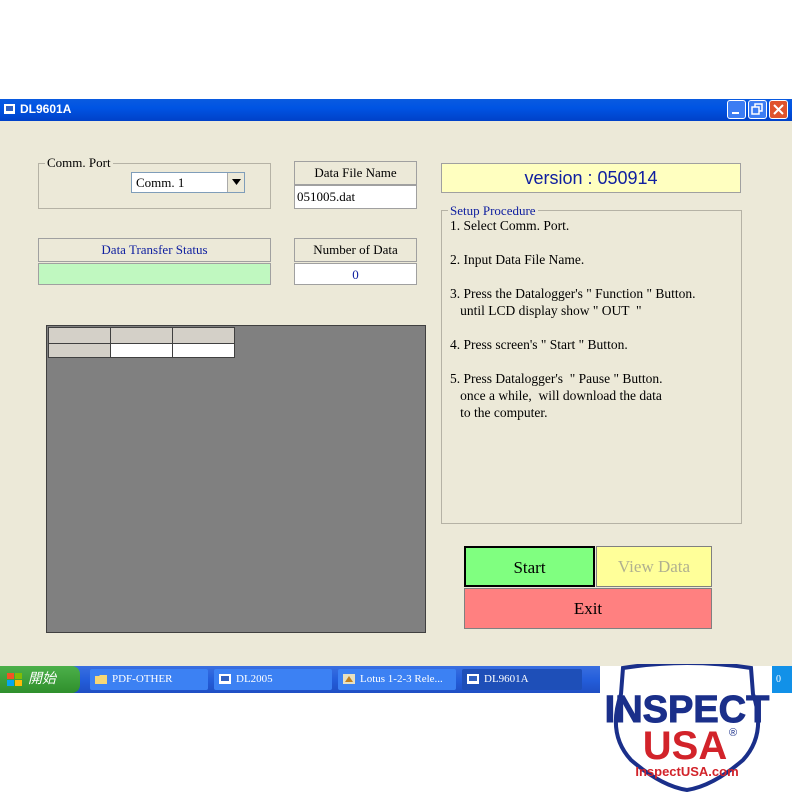 The width and height of the screenshot is (792, 792). Describe the element at coordinates (591, 178) in the screenshot. I see `version-display: version : 050914` at that location.